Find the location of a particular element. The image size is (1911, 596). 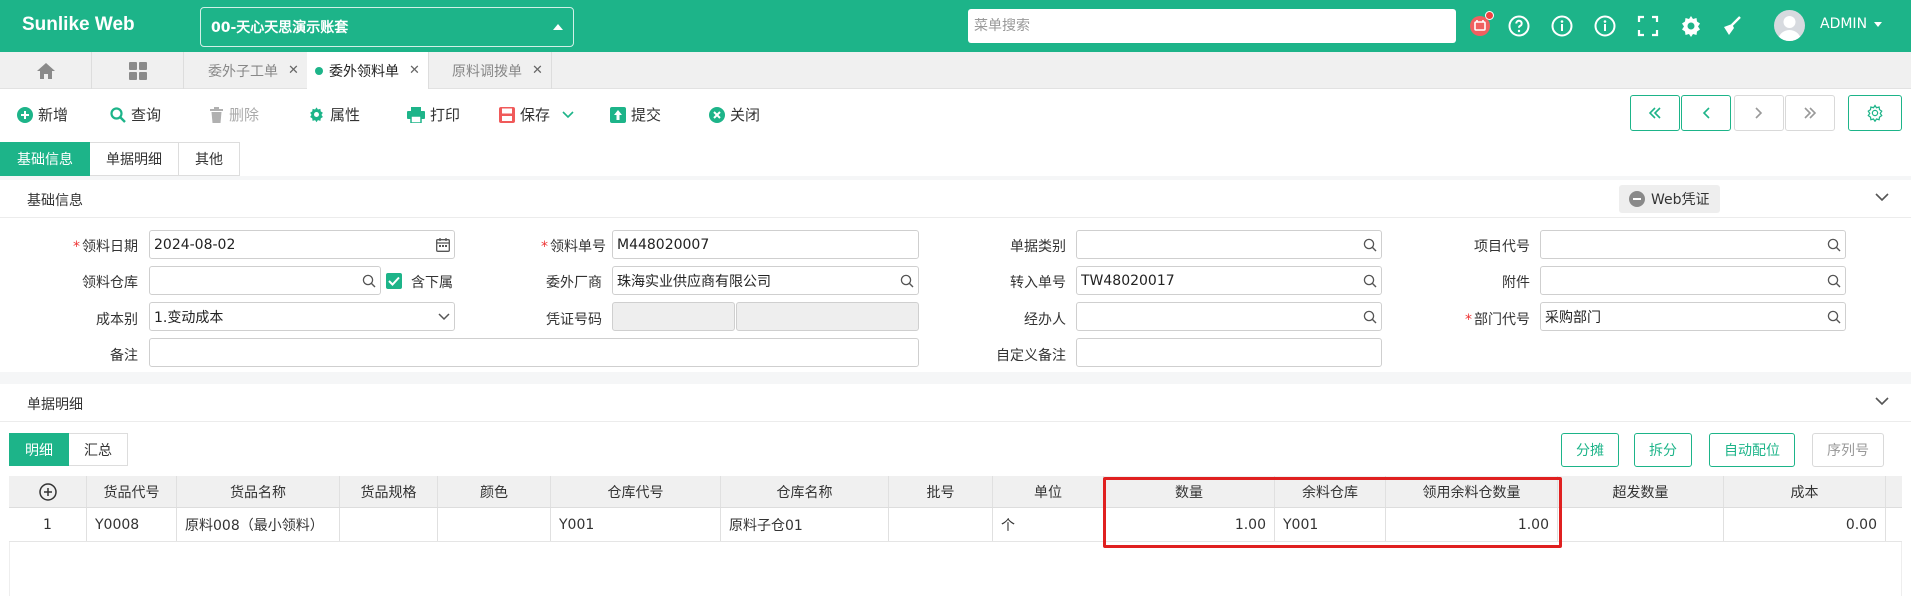

first-record-button is located at coordinates (1655, 113).